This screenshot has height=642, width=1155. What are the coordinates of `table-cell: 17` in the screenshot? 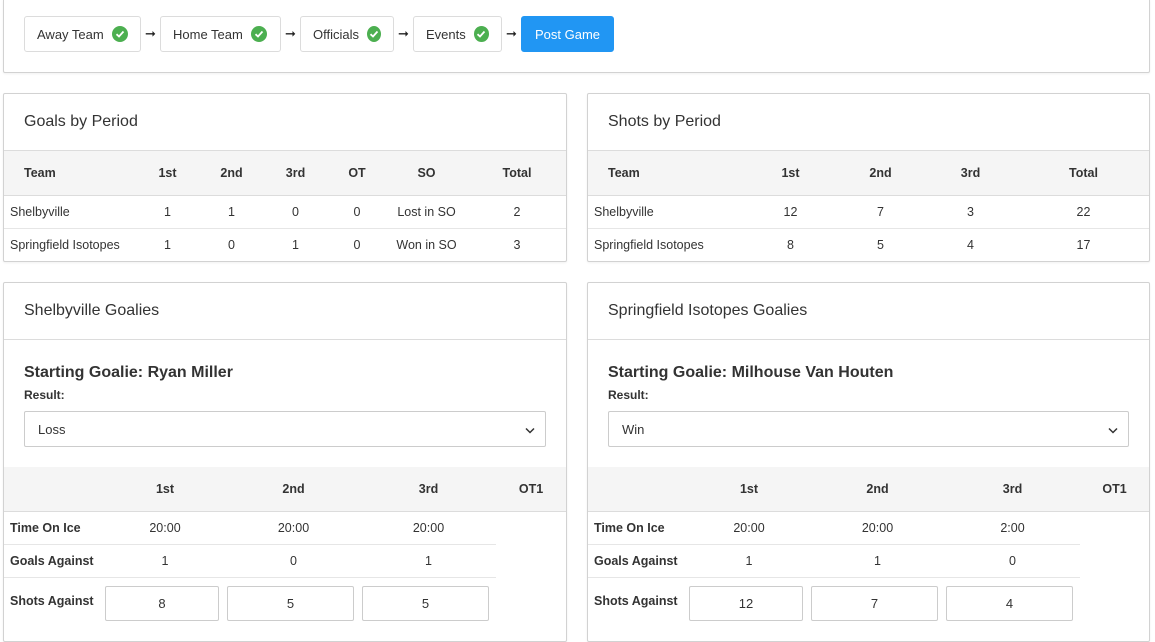 It's located at (1083, 244).